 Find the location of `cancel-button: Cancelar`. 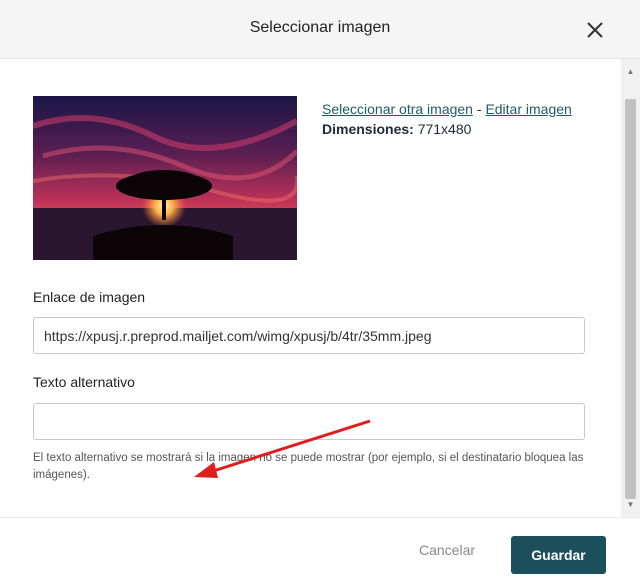

cancel-button: Cancelar is located at coordinates (447, 550).